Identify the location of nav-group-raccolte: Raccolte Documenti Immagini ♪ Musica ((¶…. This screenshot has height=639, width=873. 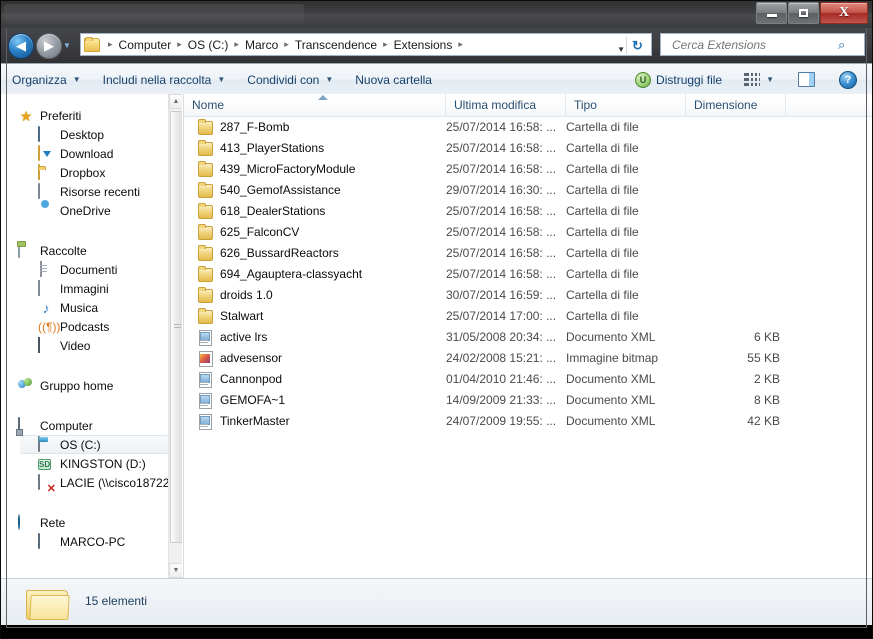
(84, 298).